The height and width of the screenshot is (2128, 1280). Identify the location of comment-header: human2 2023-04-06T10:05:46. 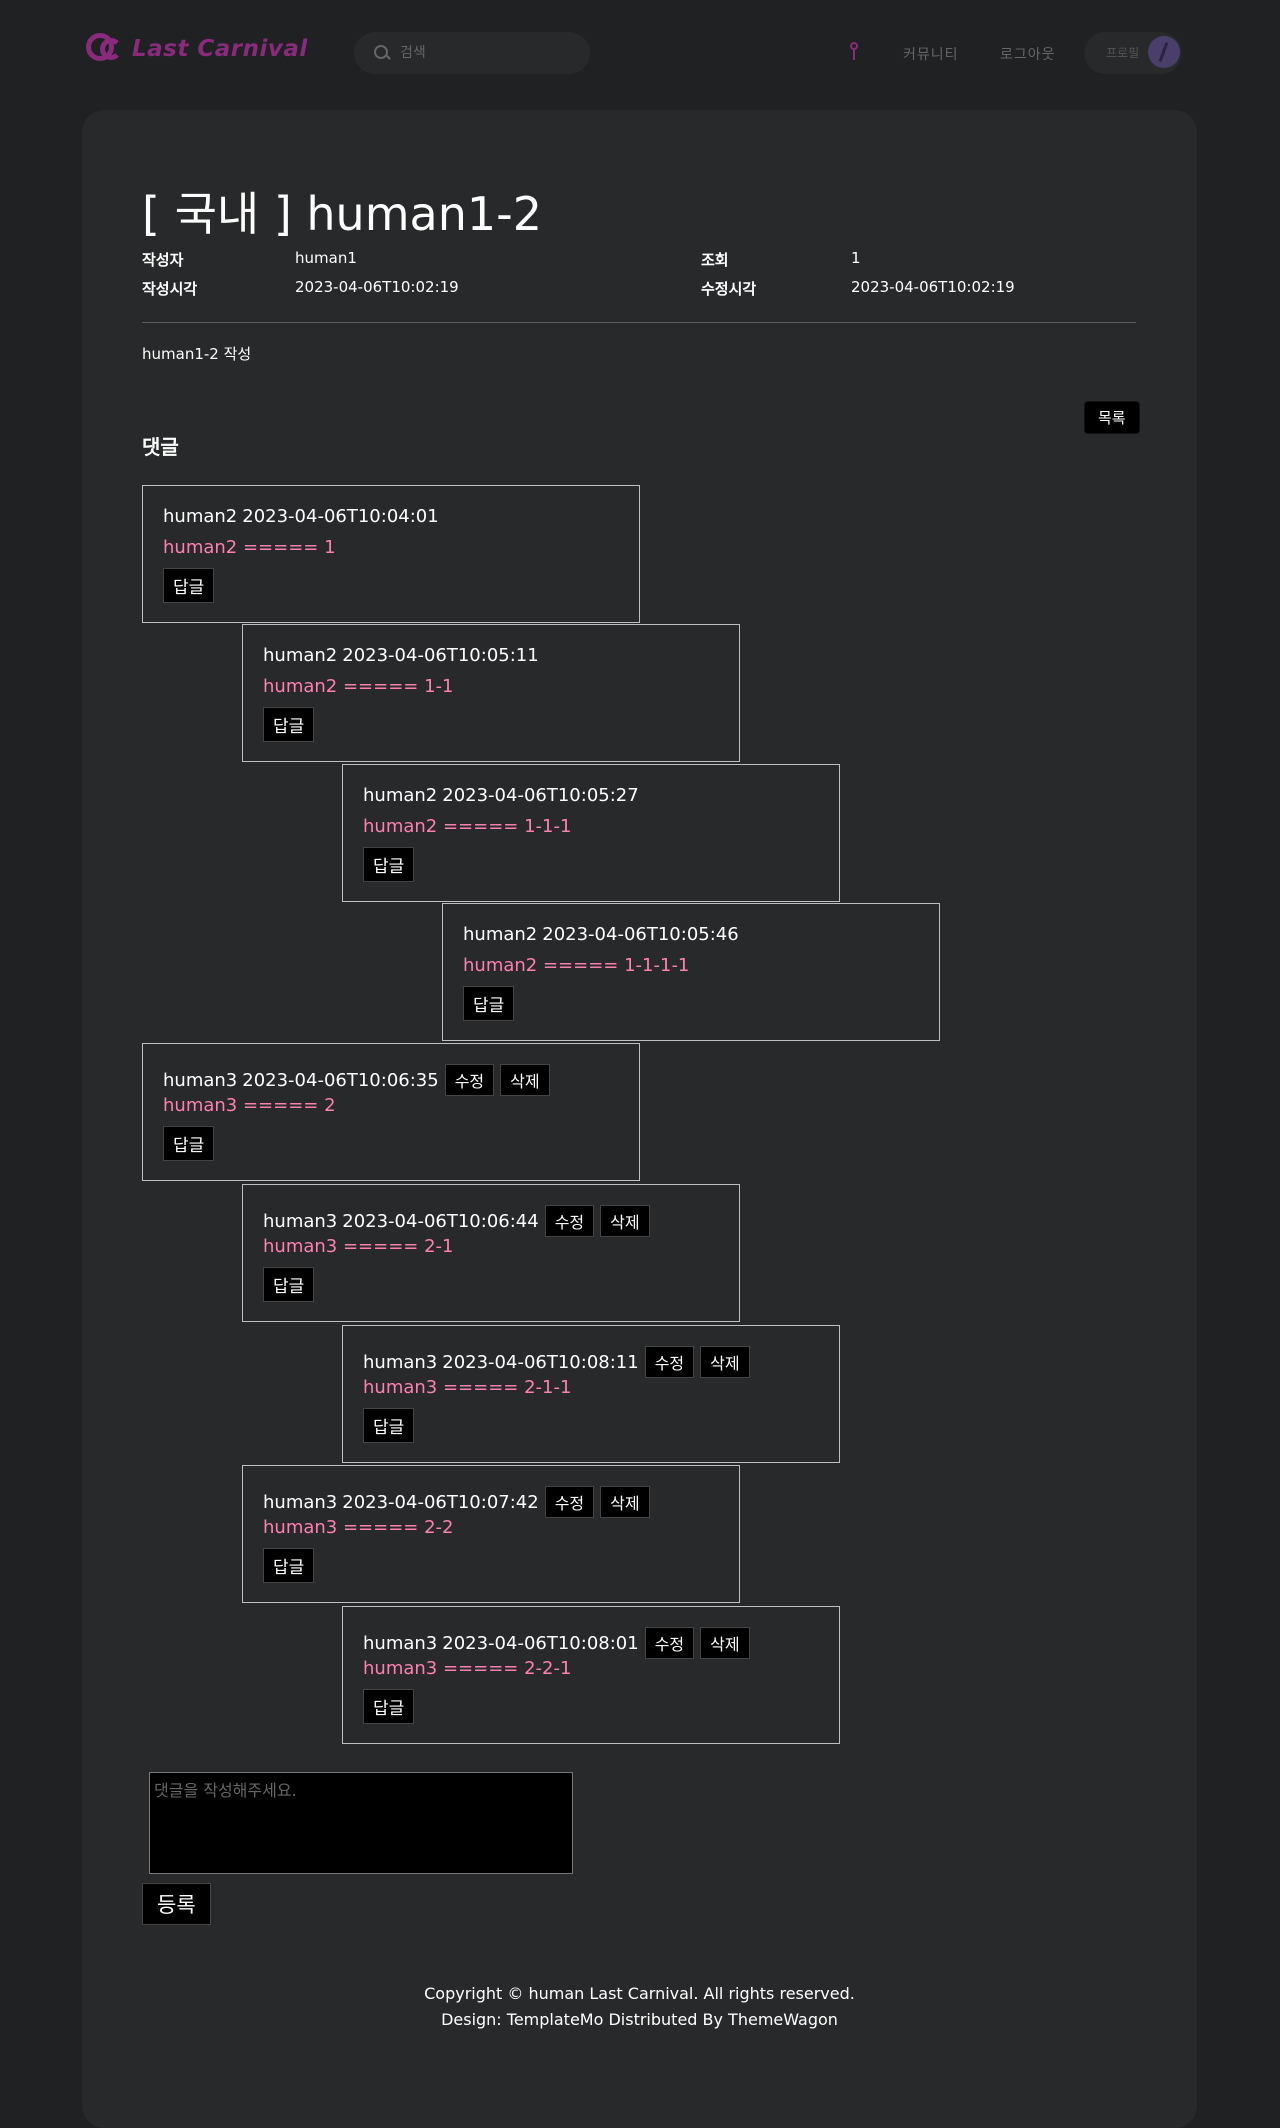
(601, 934).